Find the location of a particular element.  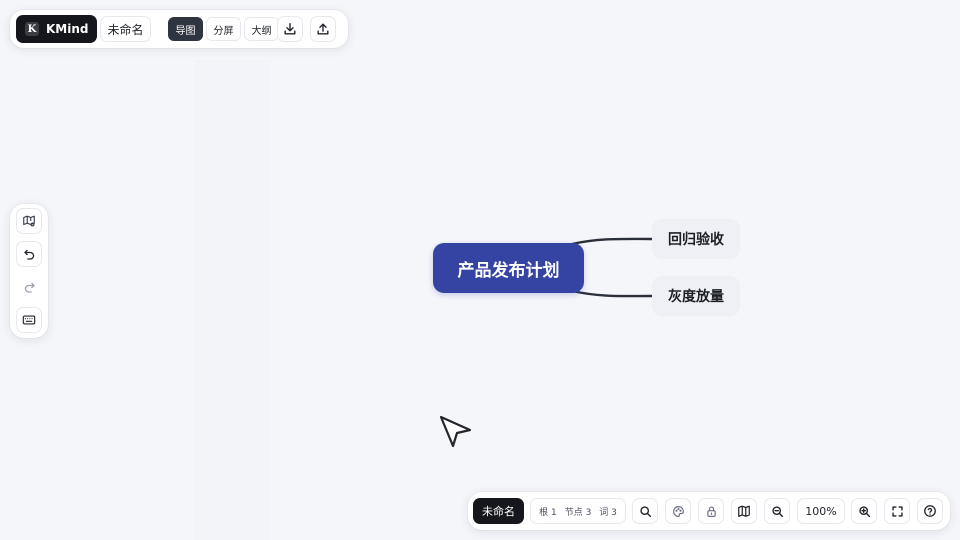

document-name-label: 未命名 is located at coordinates (498, 511).